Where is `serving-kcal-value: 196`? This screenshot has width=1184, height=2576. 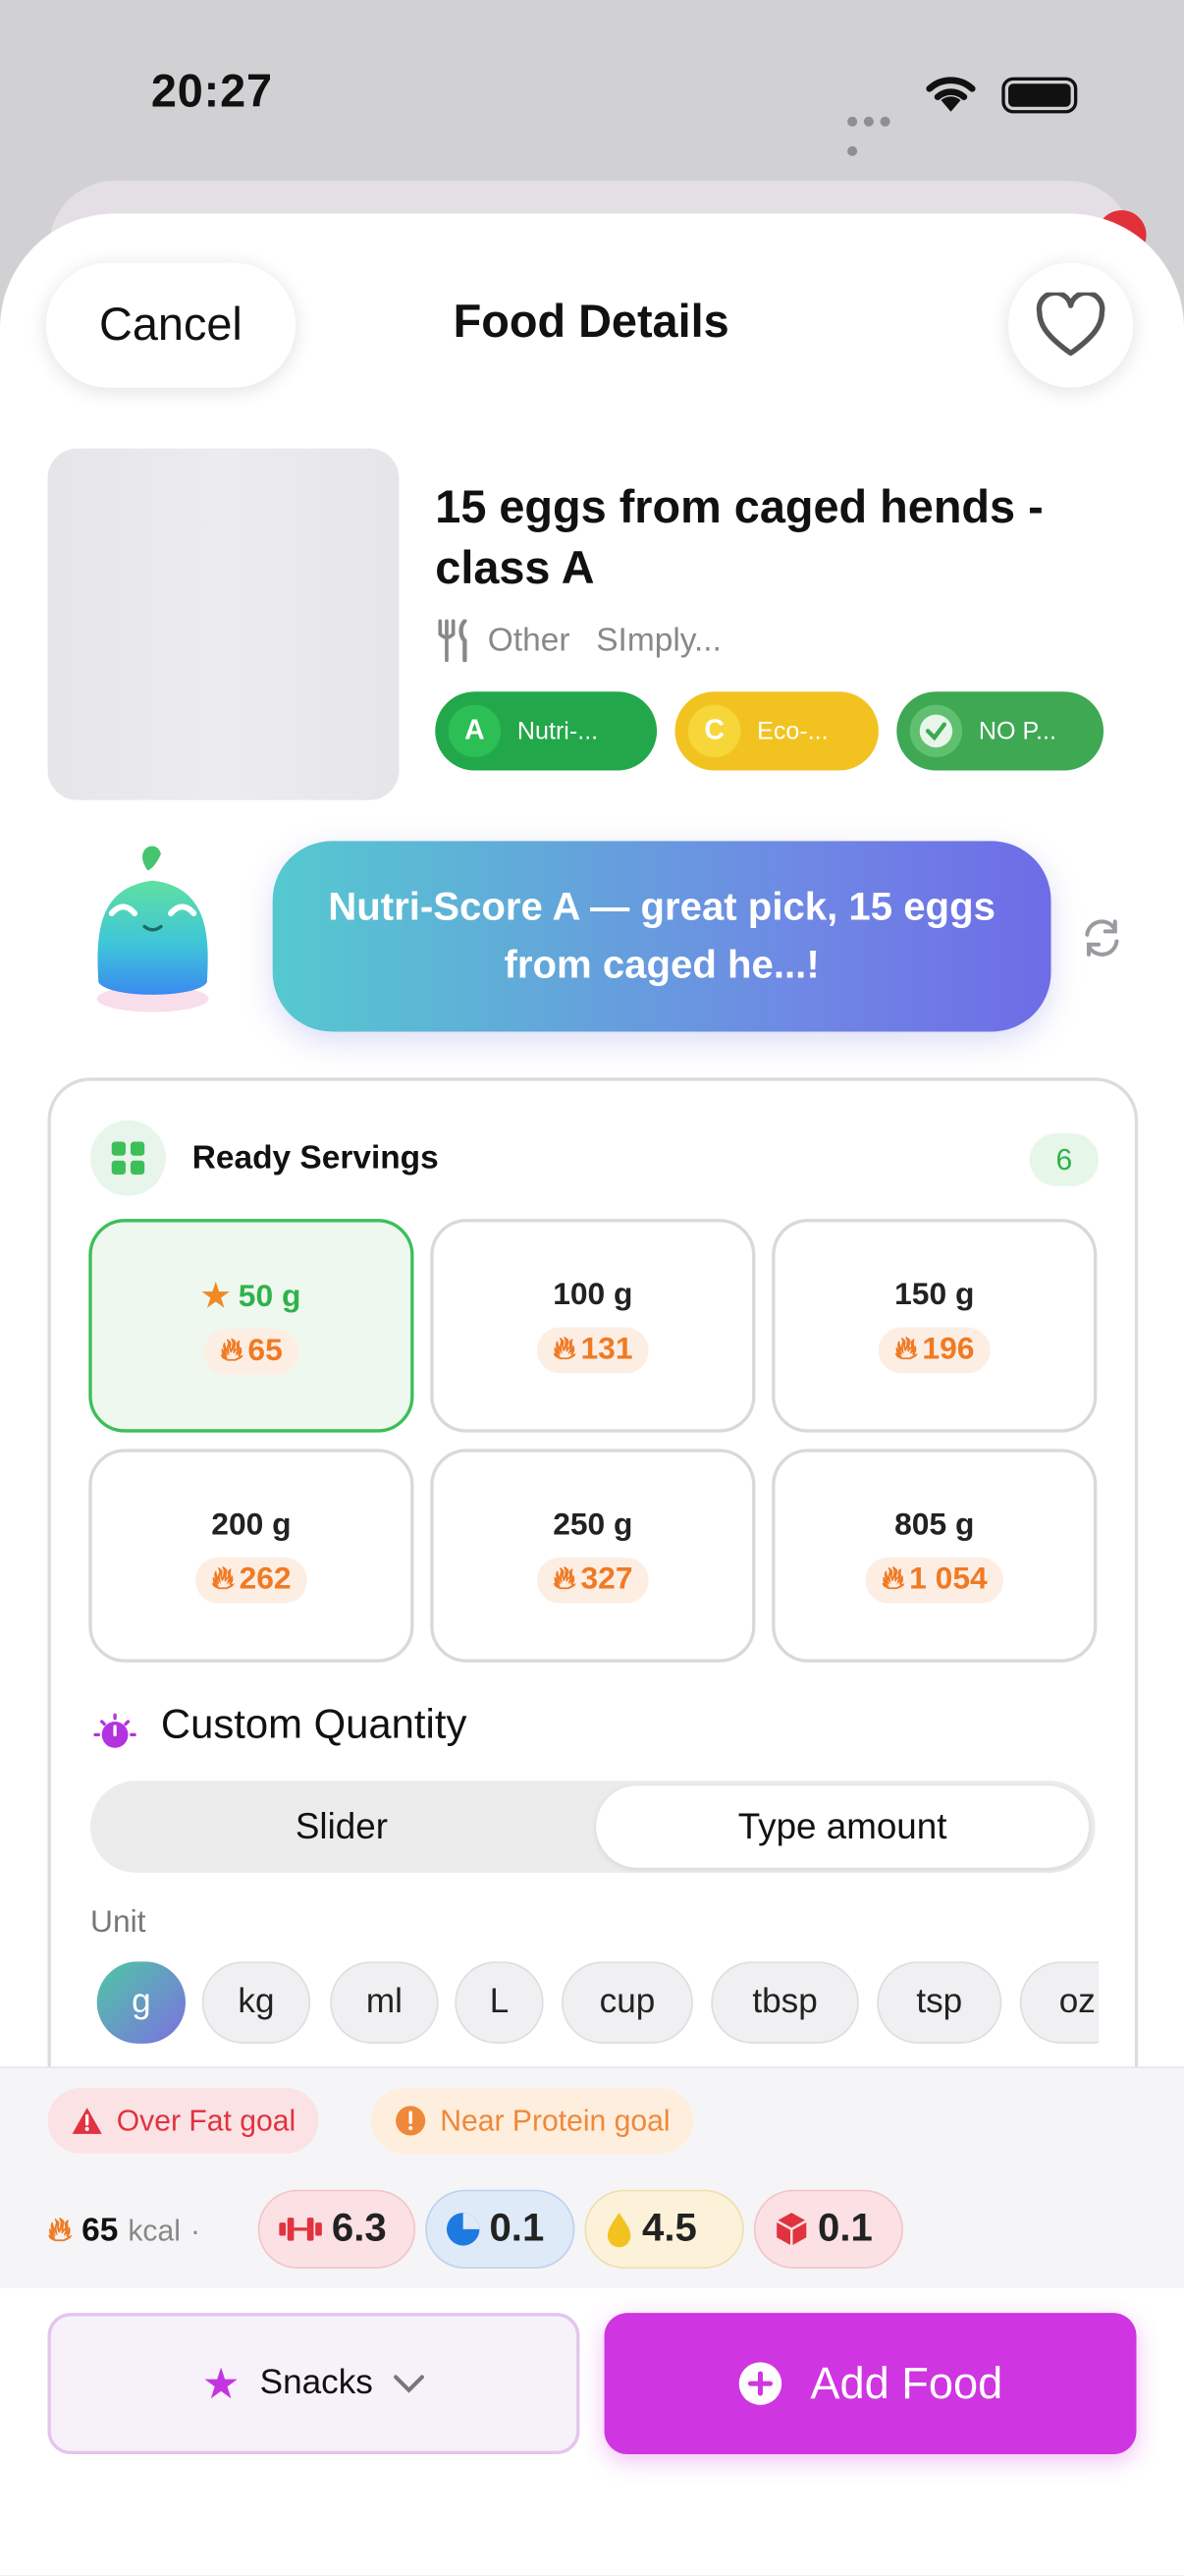
serving-kcal-value: 196 is located at coordinates (948, 1350).